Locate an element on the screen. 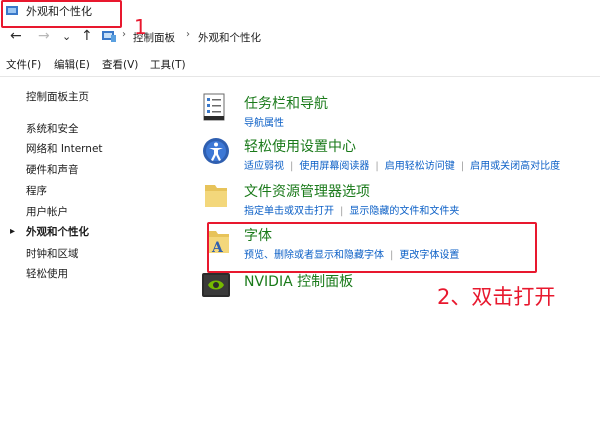 The width and height of the screenshot is (600, 422). annotation-step-1: 1 is located at coordinates (140, 27).